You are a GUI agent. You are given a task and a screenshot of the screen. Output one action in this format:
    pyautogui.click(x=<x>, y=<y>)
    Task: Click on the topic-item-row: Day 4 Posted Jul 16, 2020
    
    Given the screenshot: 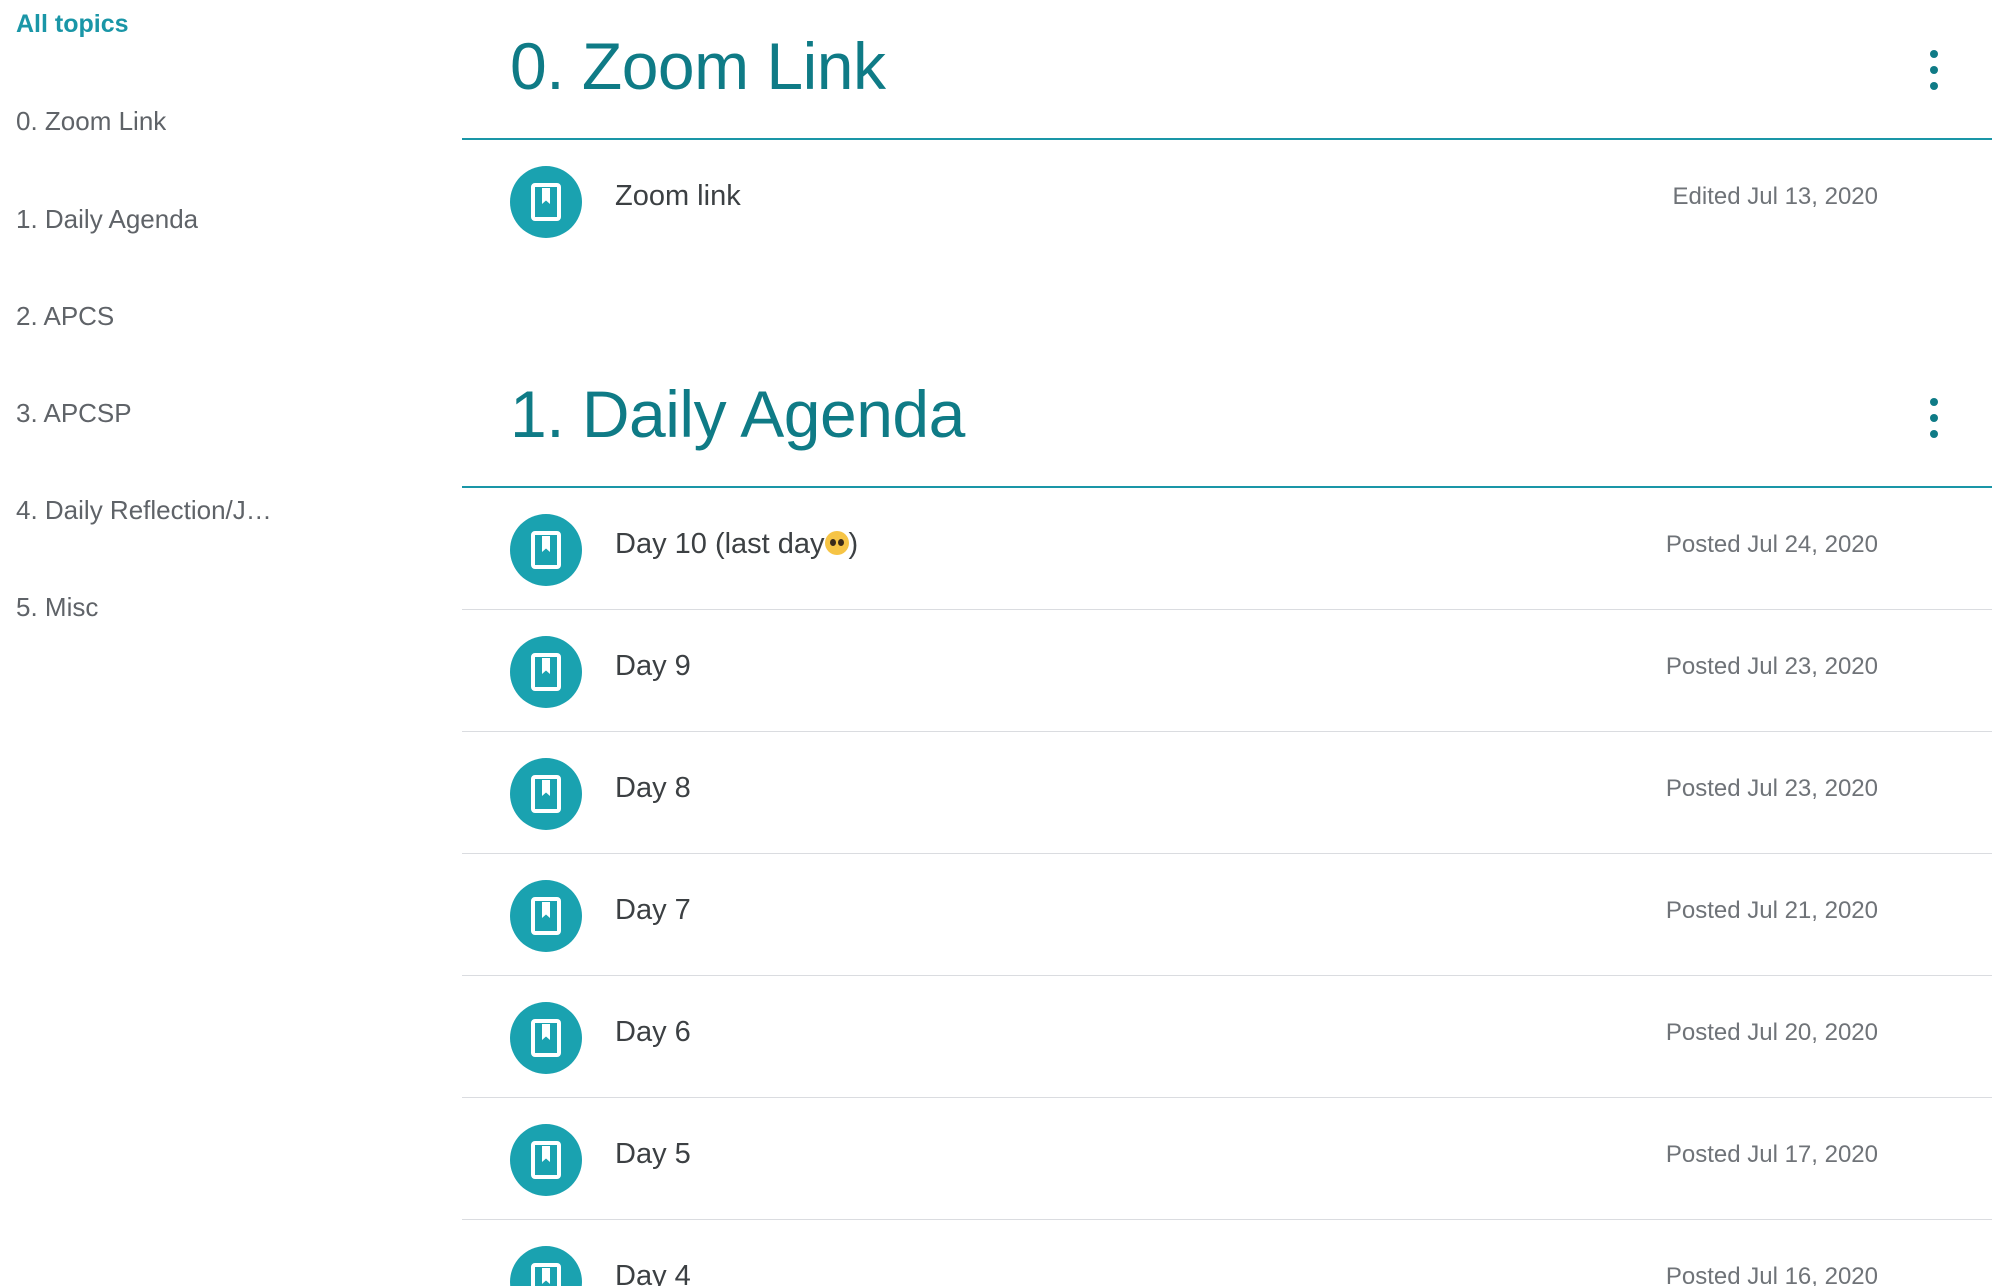 What is the action you would take?
    pyautogui.click(x=1227, y=1253)
    